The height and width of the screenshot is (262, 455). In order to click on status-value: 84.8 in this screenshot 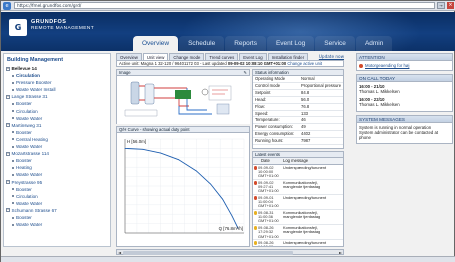, I will do `click(305, 92)`.